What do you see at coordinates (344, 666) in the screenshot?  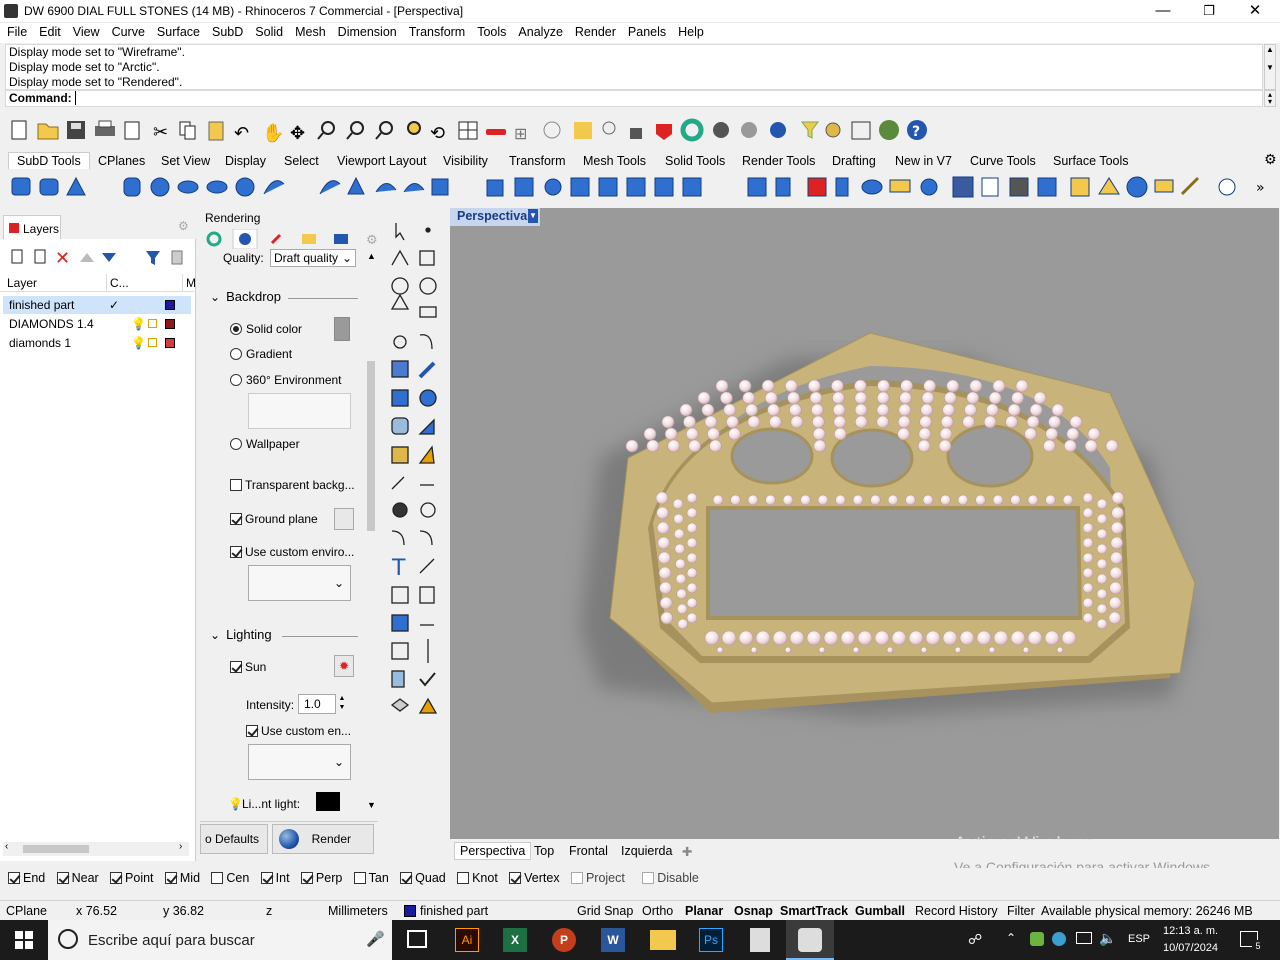 I see `sun-settings-icon: ✹` at bounding box center [344, 666].